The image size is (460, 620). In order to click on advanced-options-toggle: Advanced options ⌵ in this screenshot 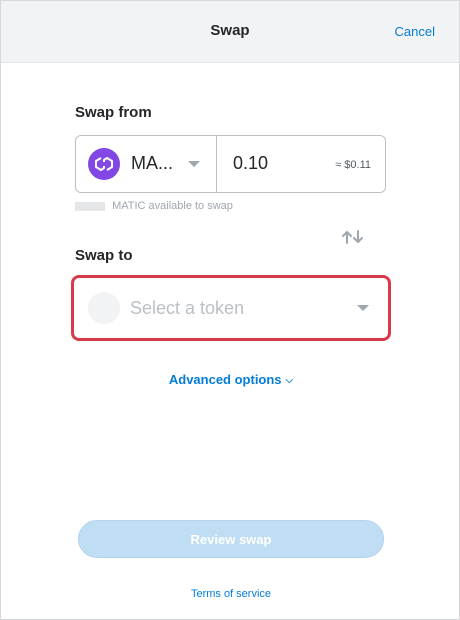, I will do `click(230, 379)`.